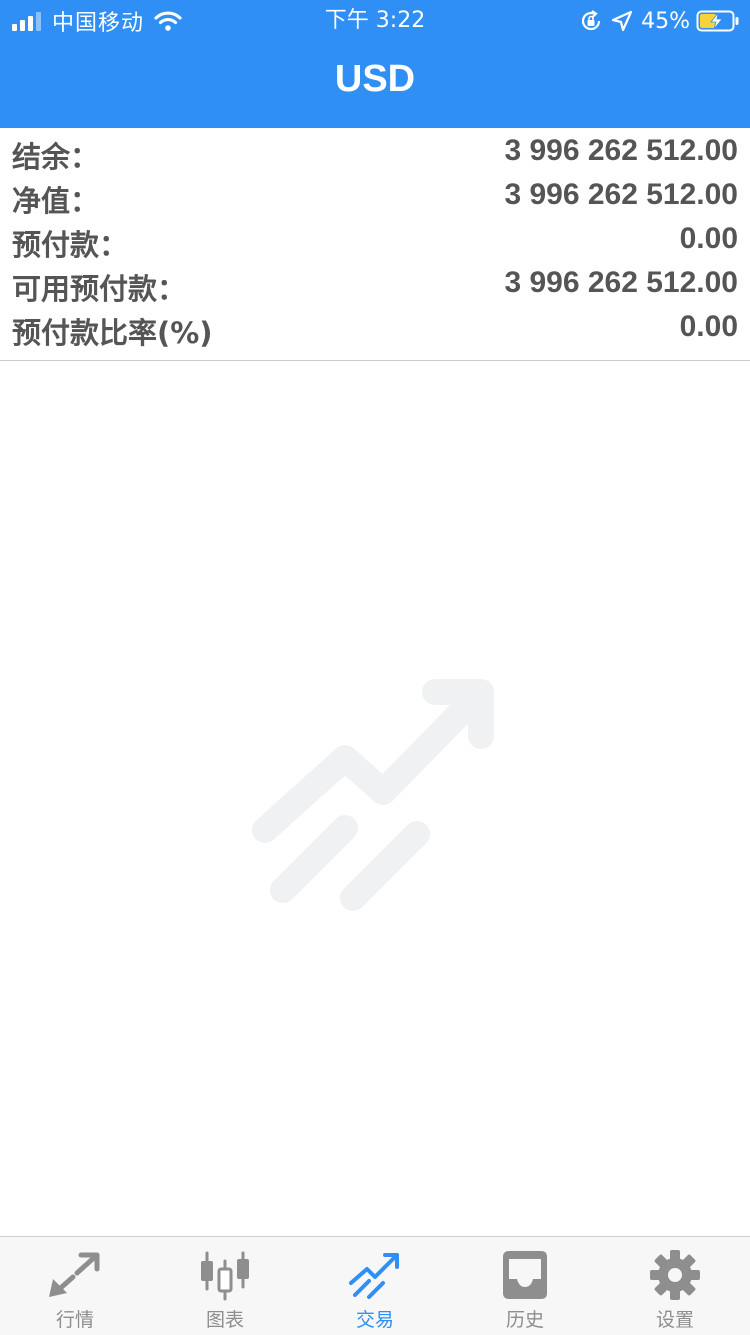  What do you see at coordinates (70, 245) in the screenshot?
I see `margin-label: 预付款：` at bounding box center [70, 245].